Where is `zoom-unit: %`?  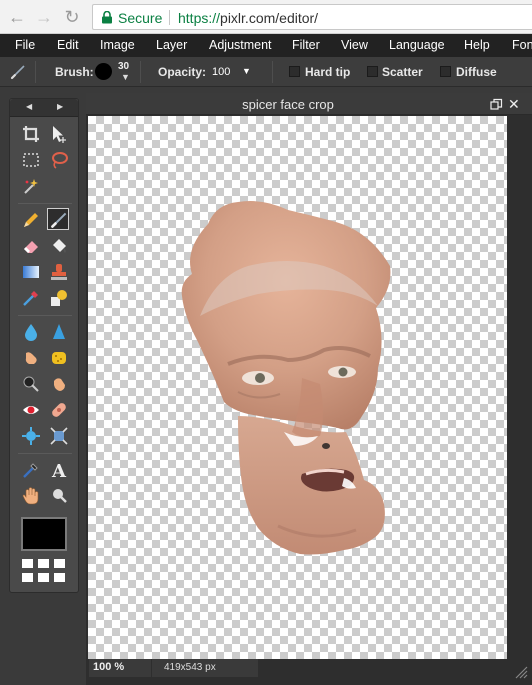 zoom-unit: % is located at coordinates (119, 667).